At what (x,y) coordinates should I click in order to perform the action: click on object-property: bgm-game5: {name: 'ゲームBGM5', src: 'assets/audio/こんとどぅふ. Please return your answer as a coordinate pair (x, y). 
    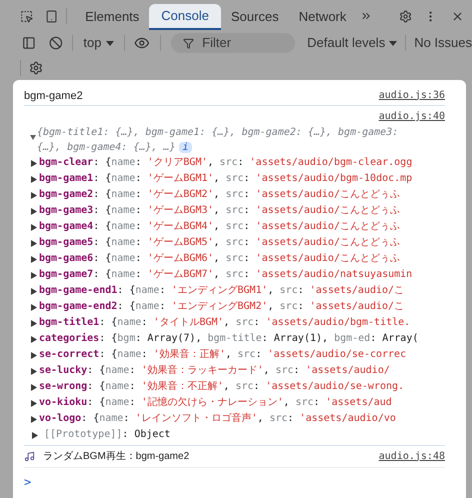
    Looking at the image, I should click on (219, 243).